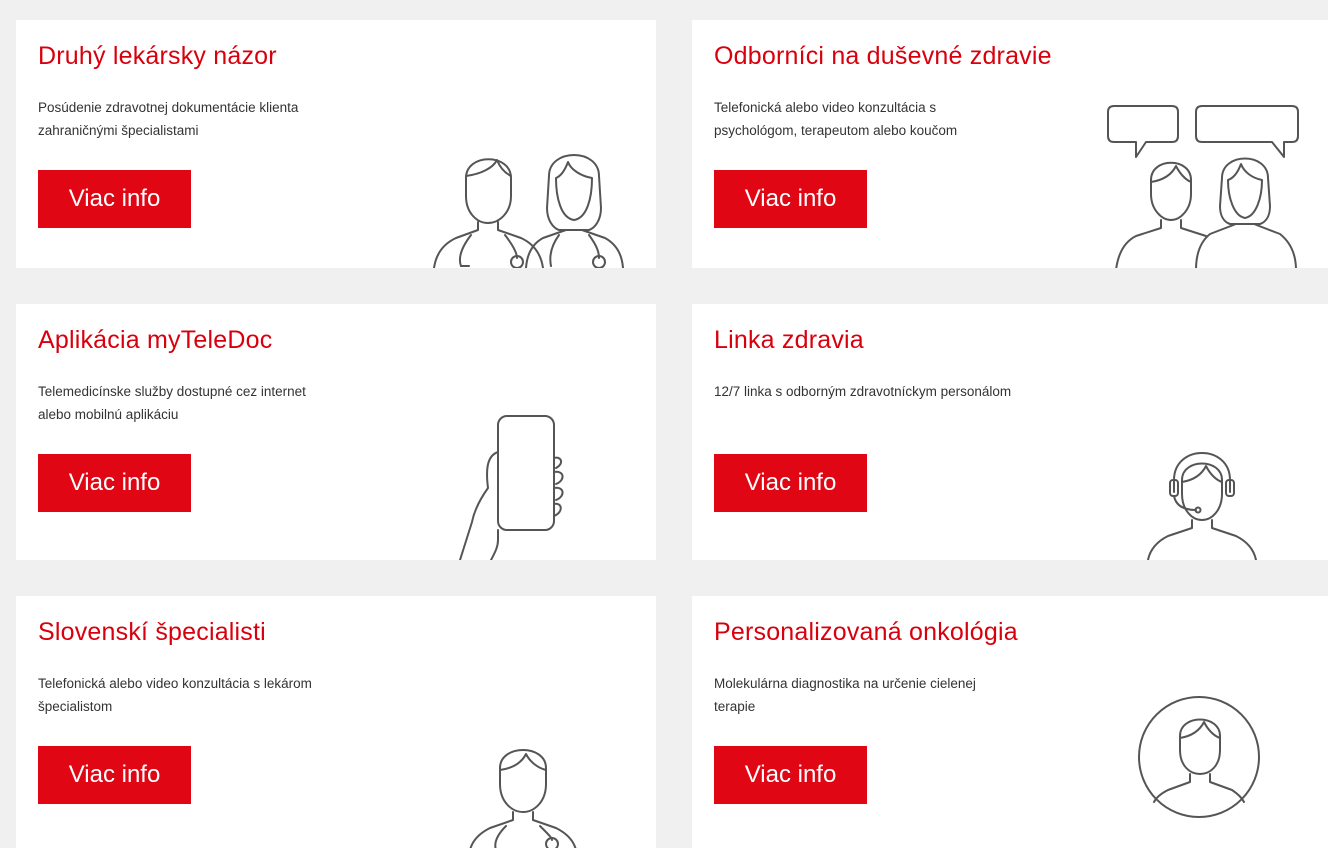  What do you see at coordinates (883, 56) in the screenshot?
I see `card-title: Odborníci na duševné zdravie` at bounding box center [883, 56].